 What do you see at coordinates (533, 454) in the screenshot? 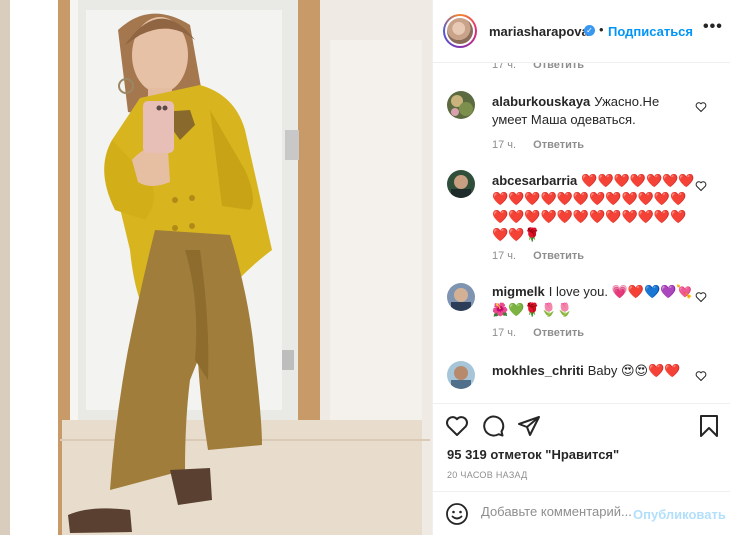
I see `likes-count: 95 319 отметок "Нравится"` at bounding box center [533, 454].